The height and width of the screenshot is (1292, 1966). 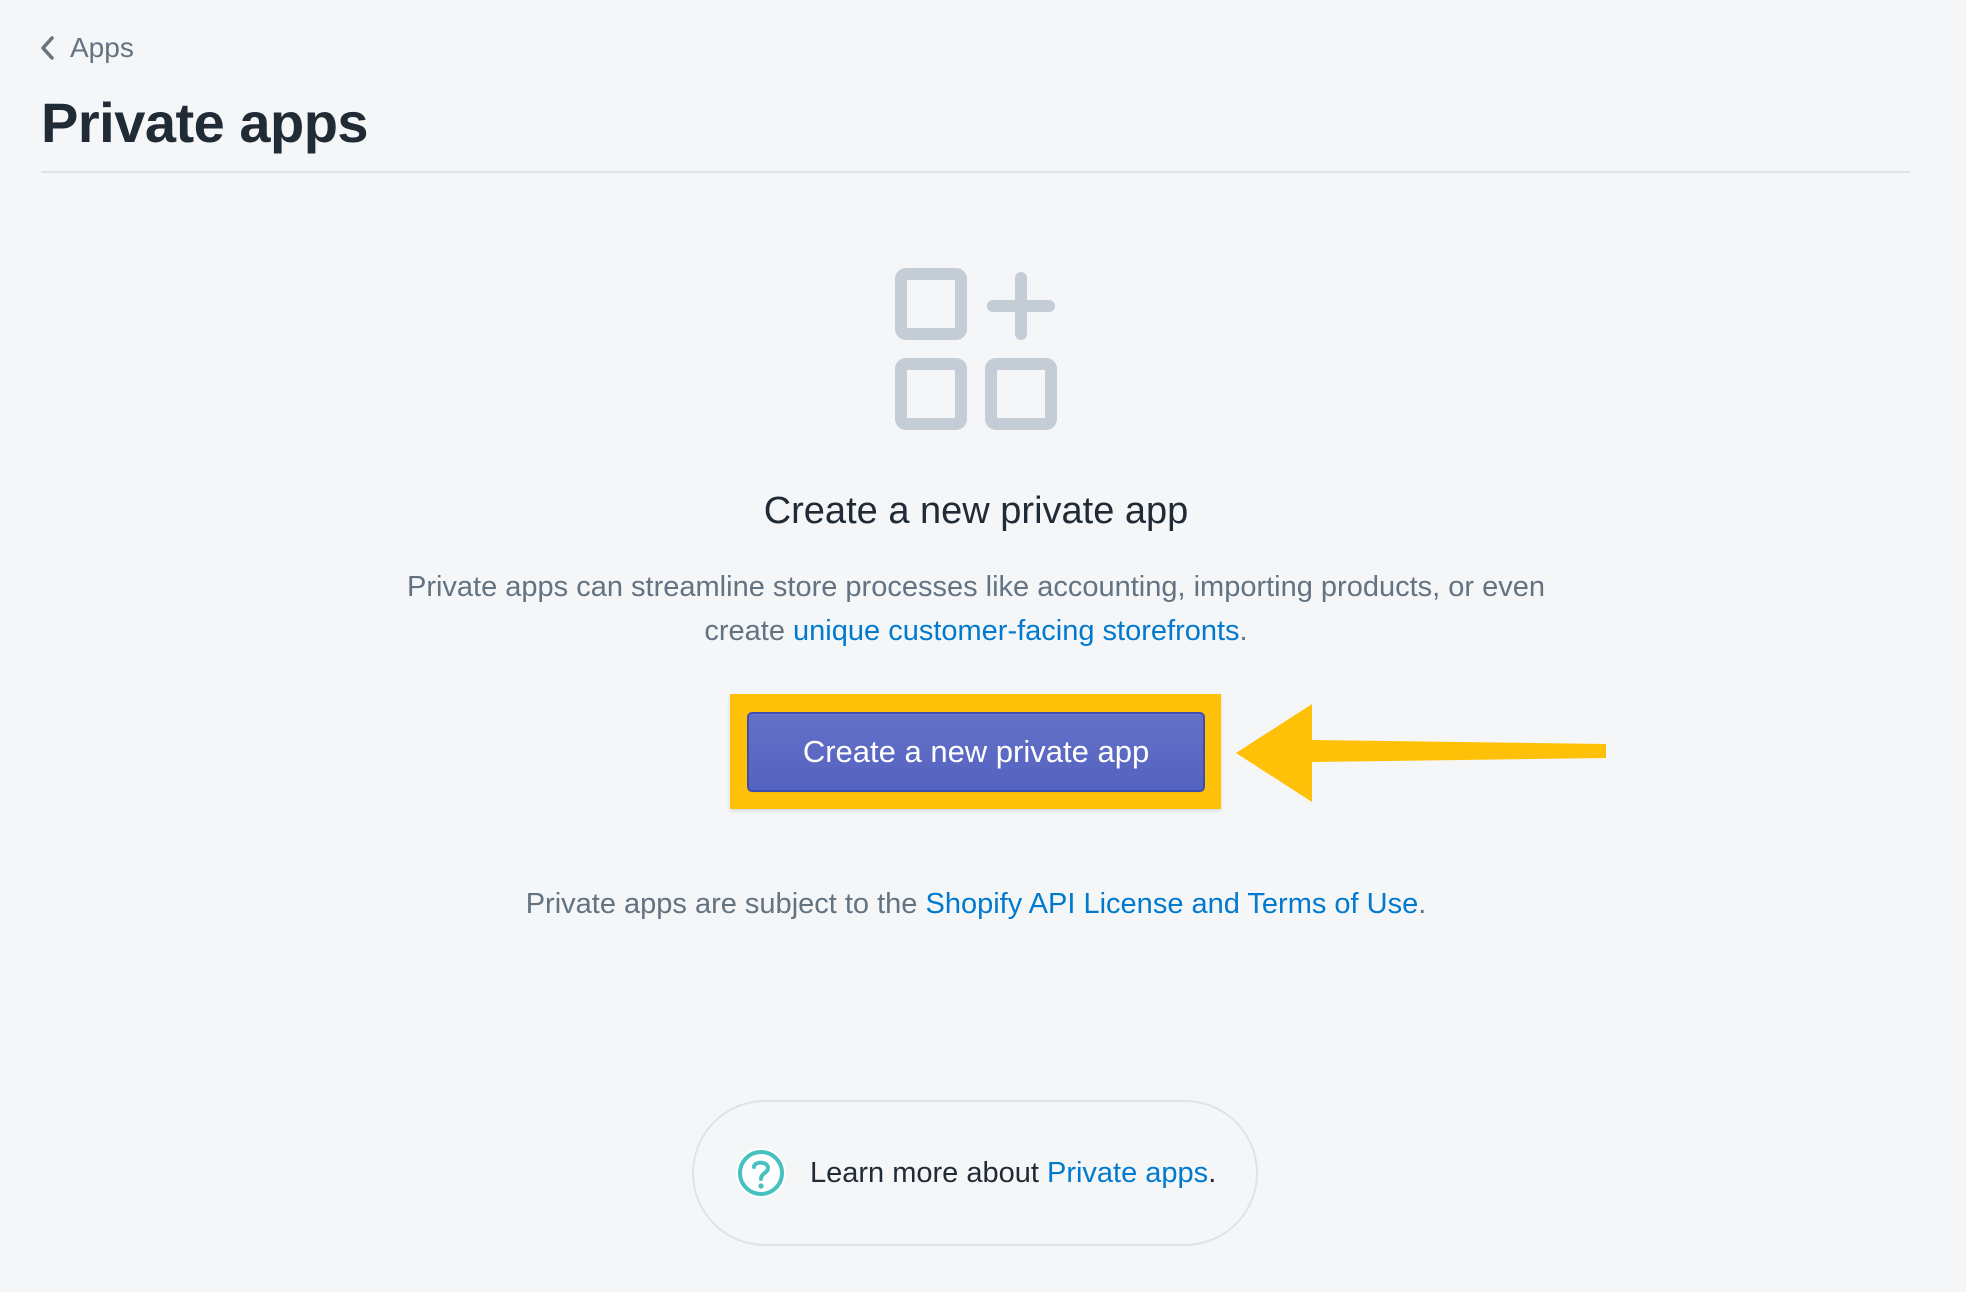 What do you see at coordinates (1243, 631) in the screenshot?
I see `description-suffix: .` at bounding box center [1243, 631].